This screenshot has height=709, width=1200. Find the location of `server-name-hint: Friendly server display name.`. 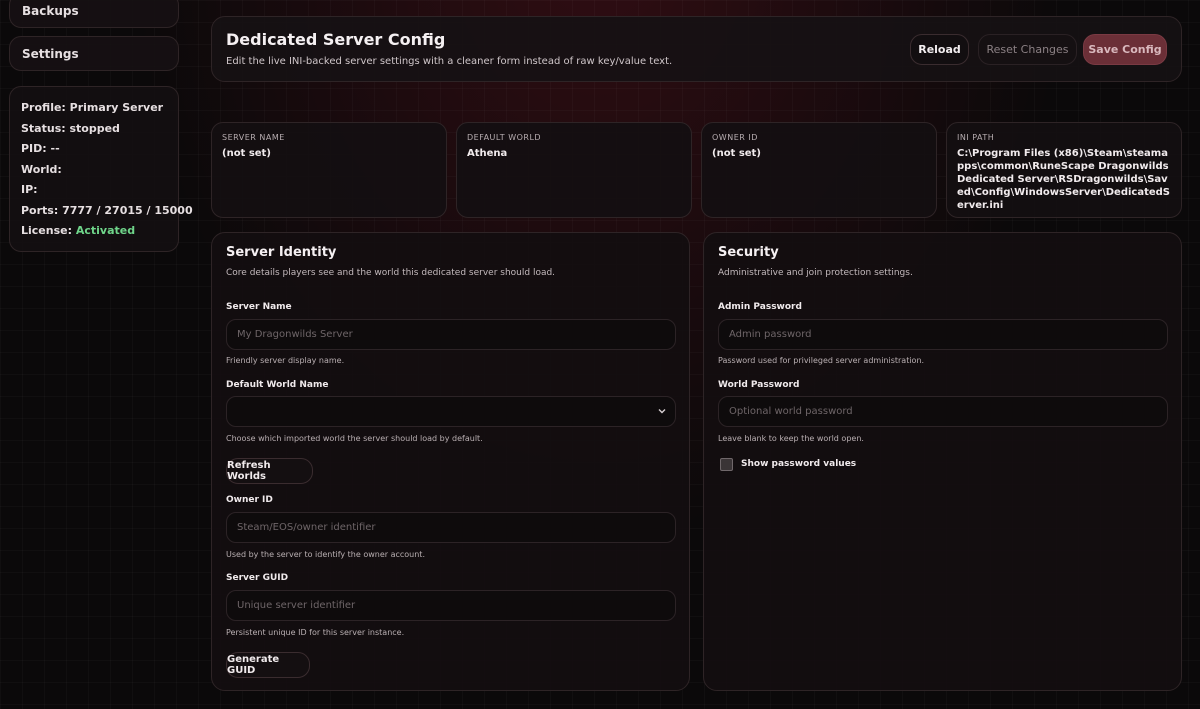

server-name-hint: Friendly server display name. is located at coordinates (285, 360).